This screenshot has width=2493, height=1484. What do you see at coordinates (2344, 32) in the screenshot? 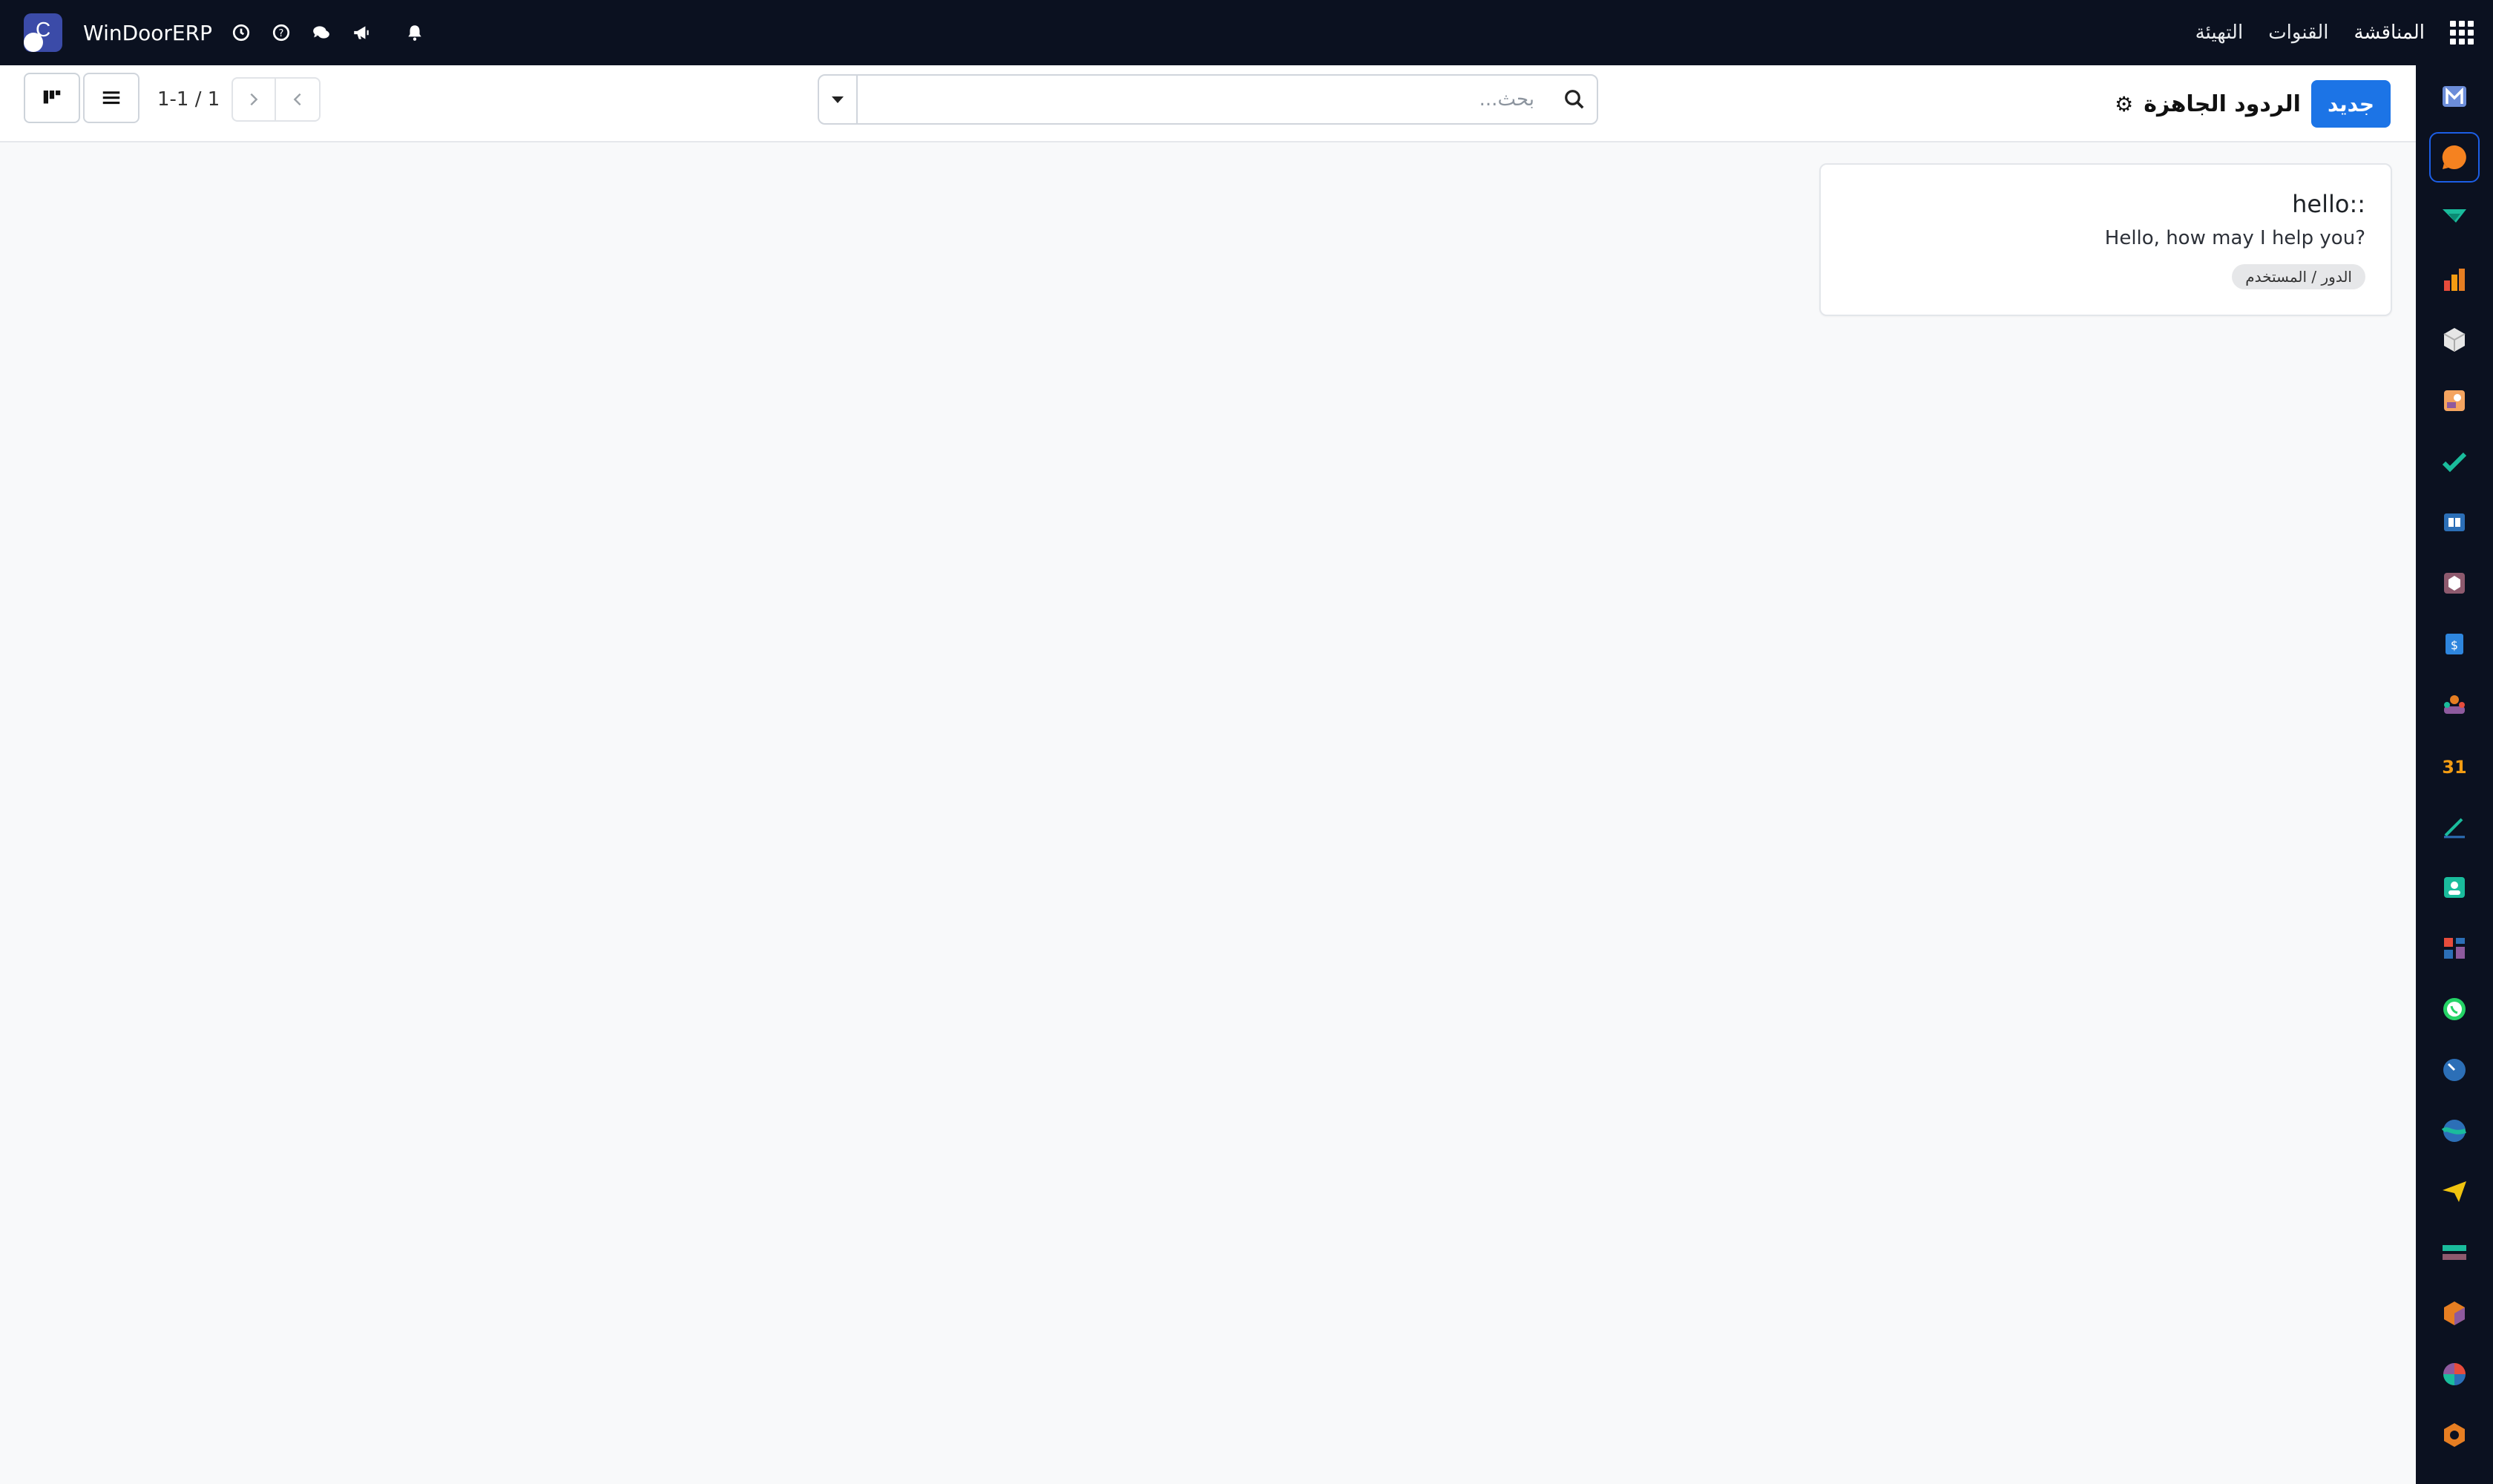
I see `main-menu: المناقشة القنوات التهيئة` at bounding box center [2344, 32].